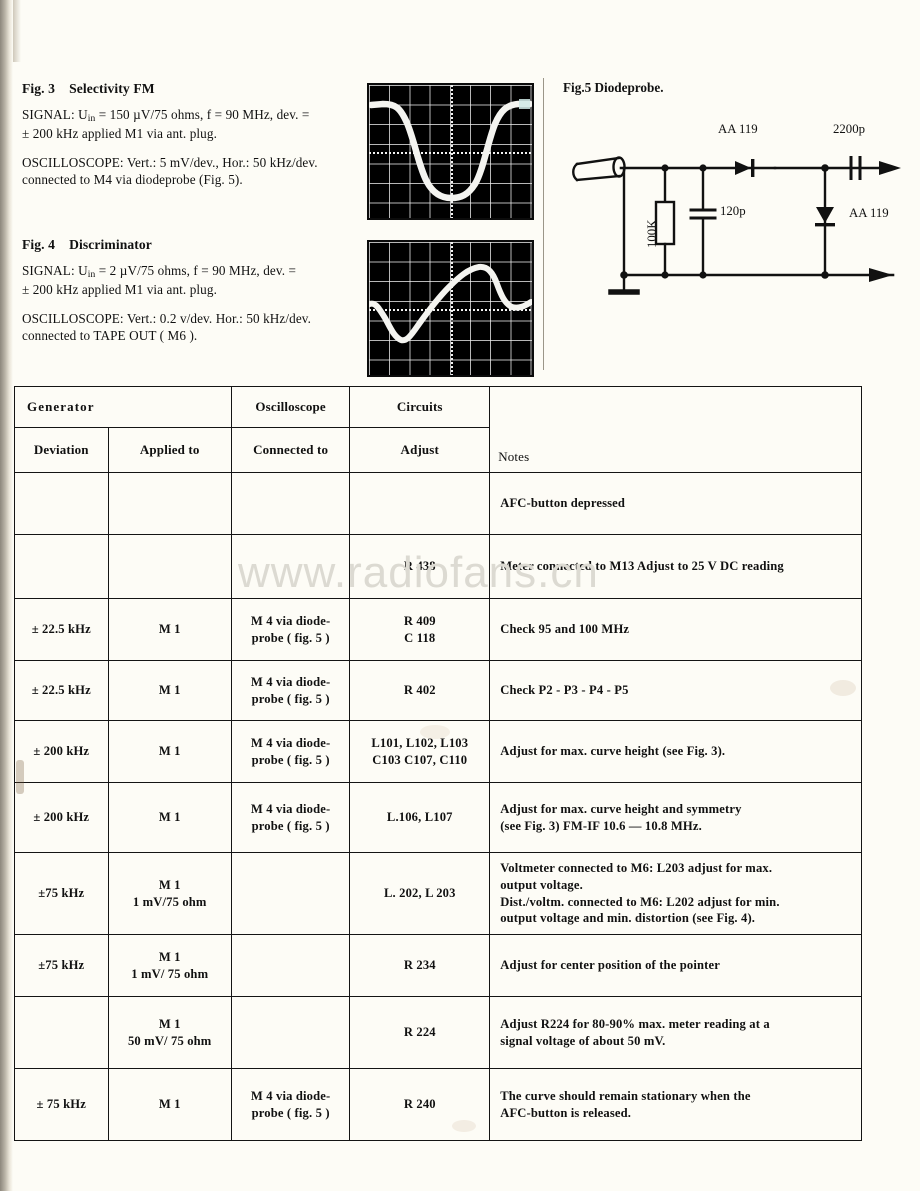 The width and height of the screenshot is (920, 1191). I want to click on table-group-header-row: Generator Oscilloscope Circuits Notes, so click(438, 429).